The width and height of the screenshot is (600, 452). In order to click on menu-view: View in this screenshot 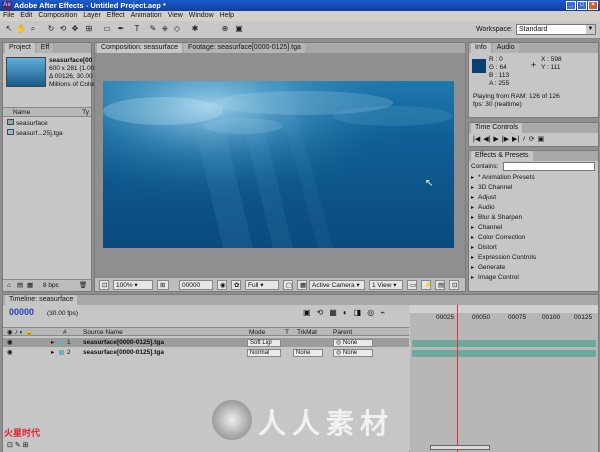, I will do `click(175, 16)`.